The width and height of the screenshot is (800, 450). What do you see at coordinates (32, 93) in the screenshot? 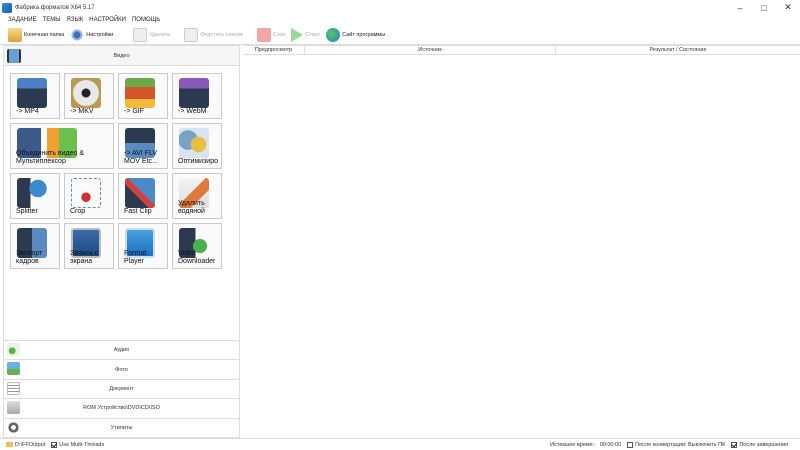
I see `mp4-icon` at bounding box center [32, 93].